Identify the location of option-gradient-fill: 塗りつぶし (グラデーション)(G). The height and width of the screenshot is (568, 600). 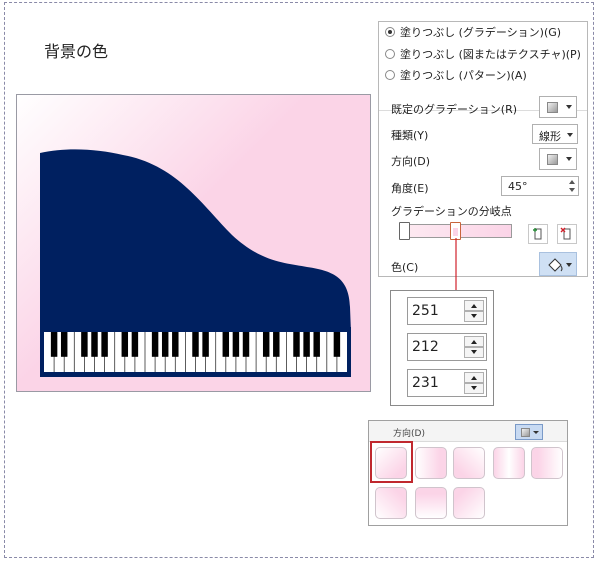
(473, 32).